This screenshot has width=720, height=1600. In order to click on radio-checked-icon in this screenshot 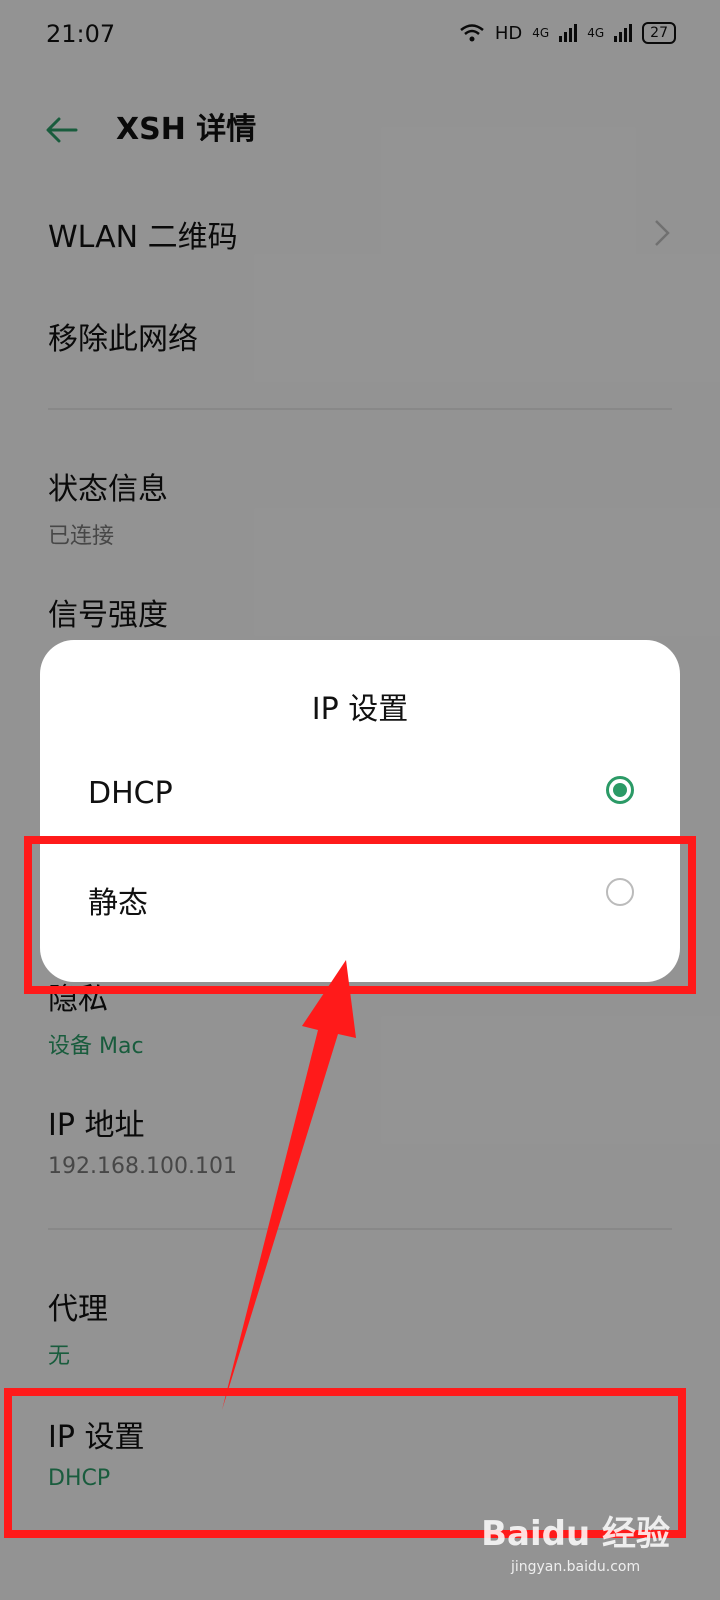, I will do `click(620, 790)`.